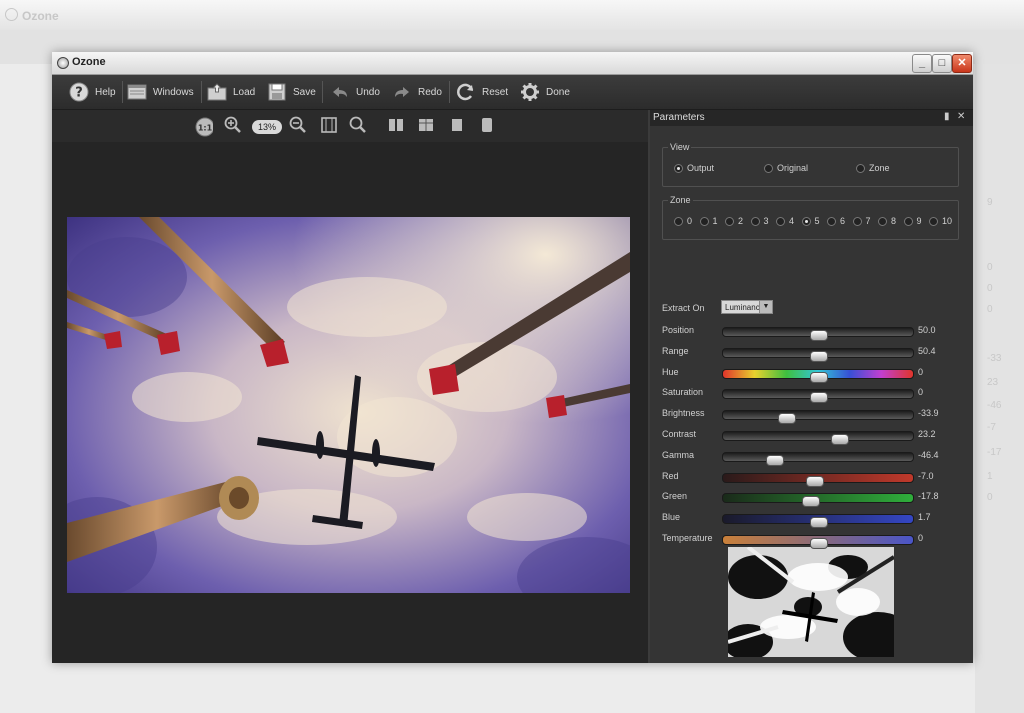  What do you see at coordinates (449, 92) in the screenshot?
I see `toolbar-separator` at bounding box center [449, 92].